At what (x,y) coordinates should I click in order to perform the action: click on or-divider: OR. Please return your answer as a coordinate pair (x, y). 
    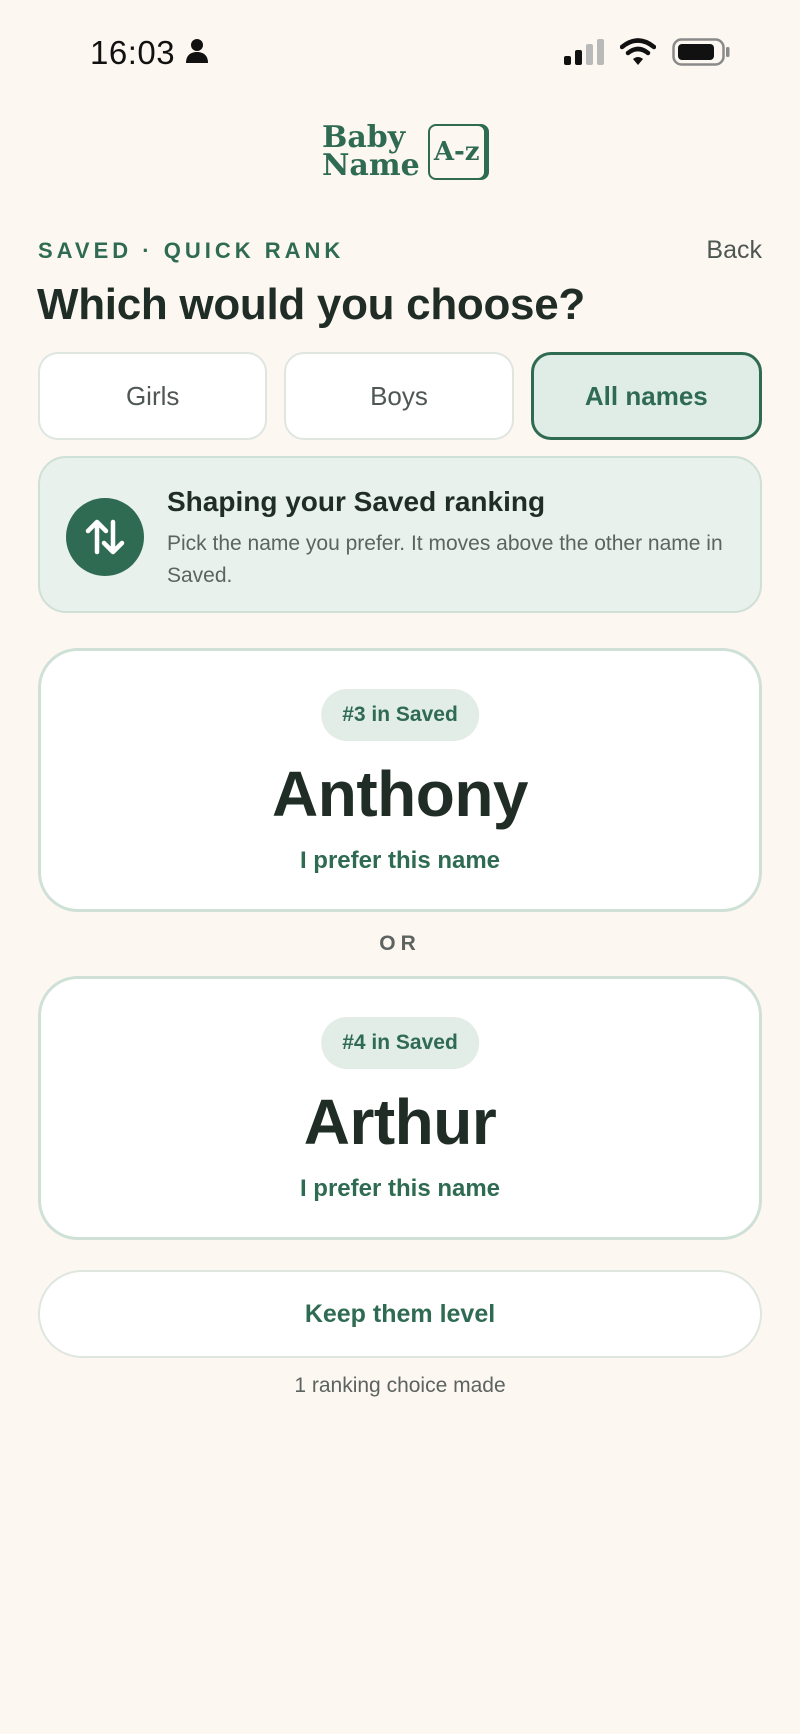
    Looking at the image, I should click on (400, 943).